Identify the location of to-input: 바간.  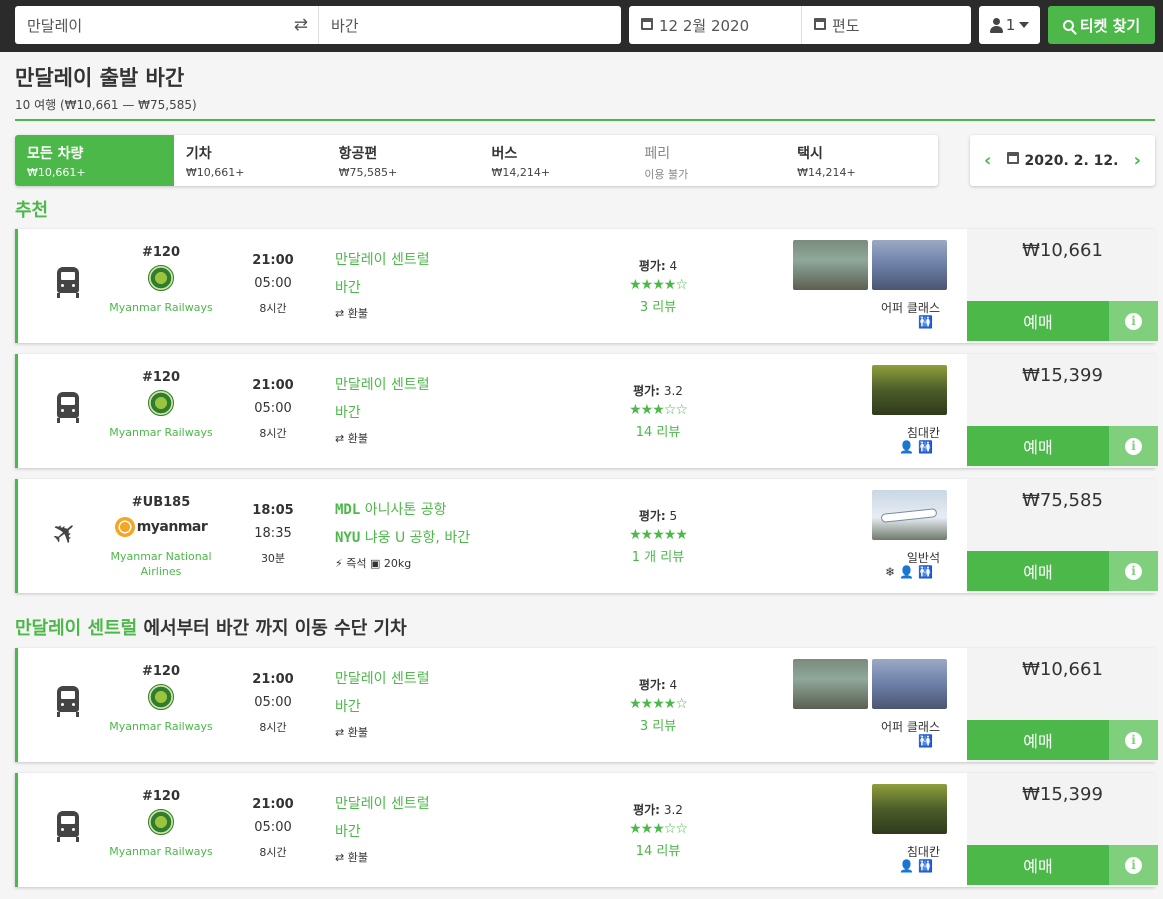
(469, 25).